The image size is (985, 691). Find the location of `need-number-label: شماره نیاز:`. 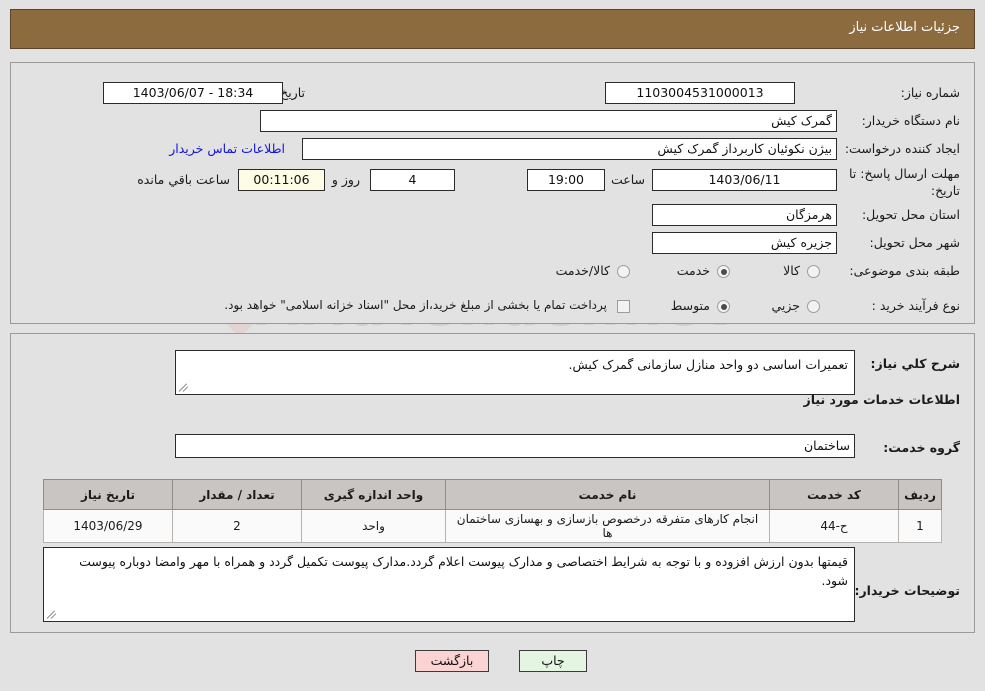

need-number-label: شماره نیاز: is located at coordinates (930, 92).